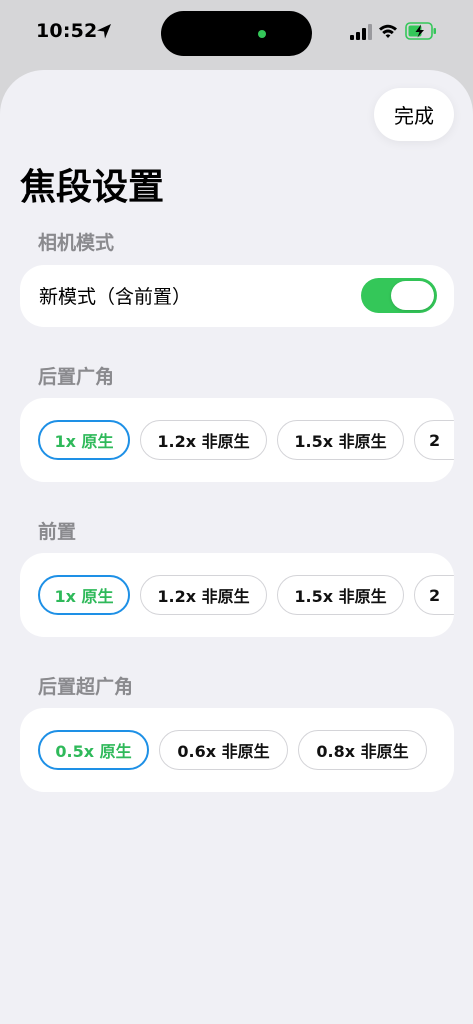 The image size is (473, 1024). I want to click on toggle-knob, so click(412, 295).